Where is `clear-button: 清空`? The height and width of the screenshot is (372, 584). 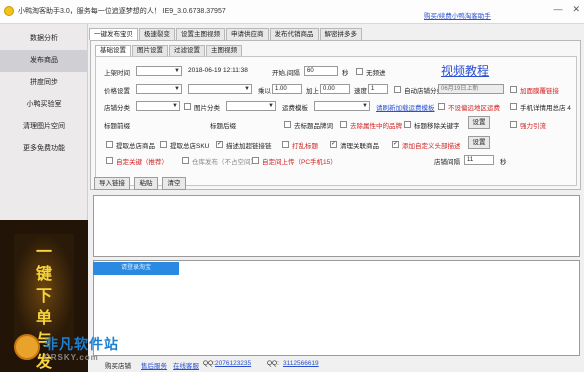
clear-button: 清空 is located at coordinates (174, 183).